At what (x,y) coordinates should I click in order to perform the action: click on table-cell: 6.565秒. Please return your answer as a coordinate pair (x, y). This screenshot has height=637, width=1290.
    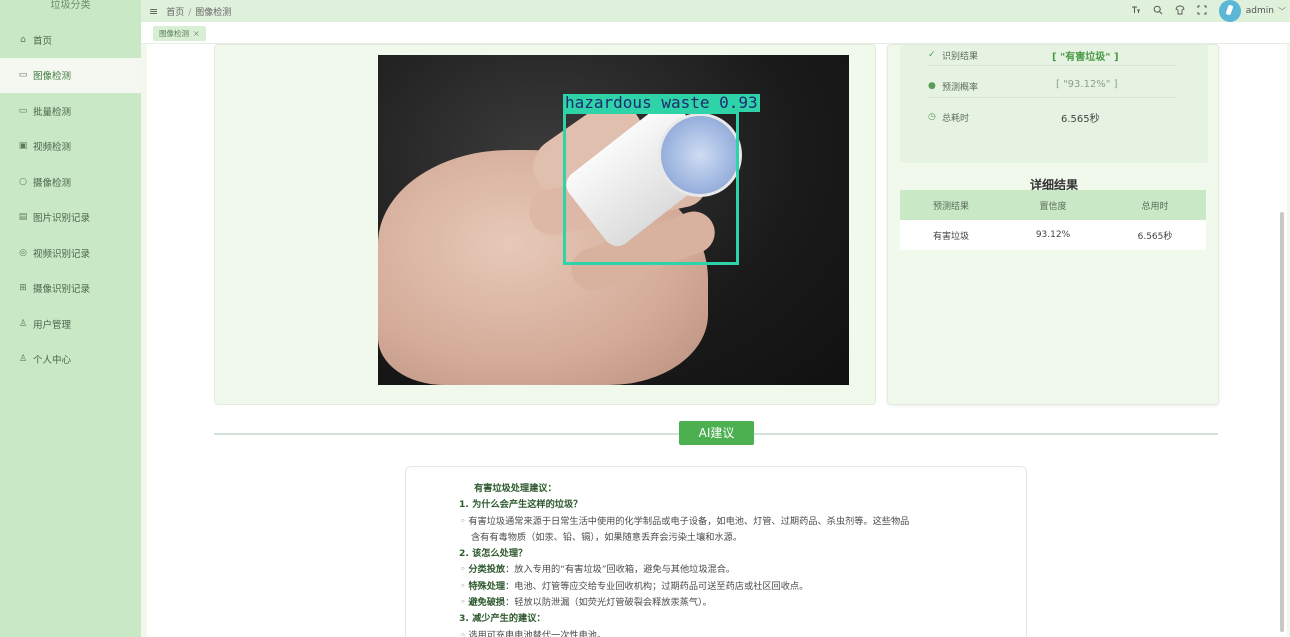
    Looking at the image, I should click on (1155, 236).